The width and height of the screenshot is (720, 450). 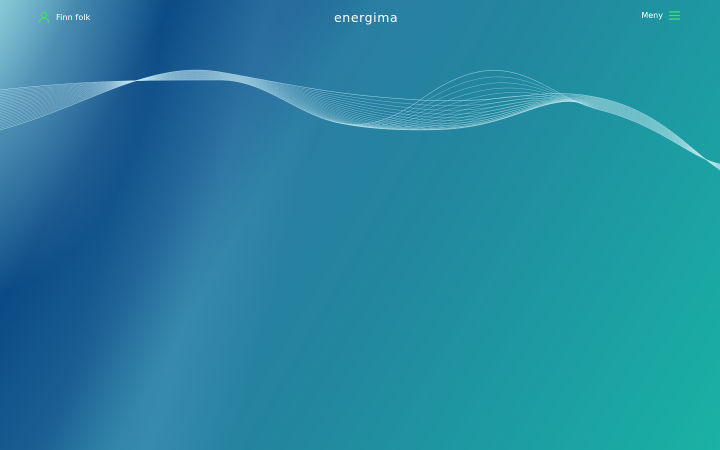 I want to click on menu-button: Meny, so click(x=660, y=15).